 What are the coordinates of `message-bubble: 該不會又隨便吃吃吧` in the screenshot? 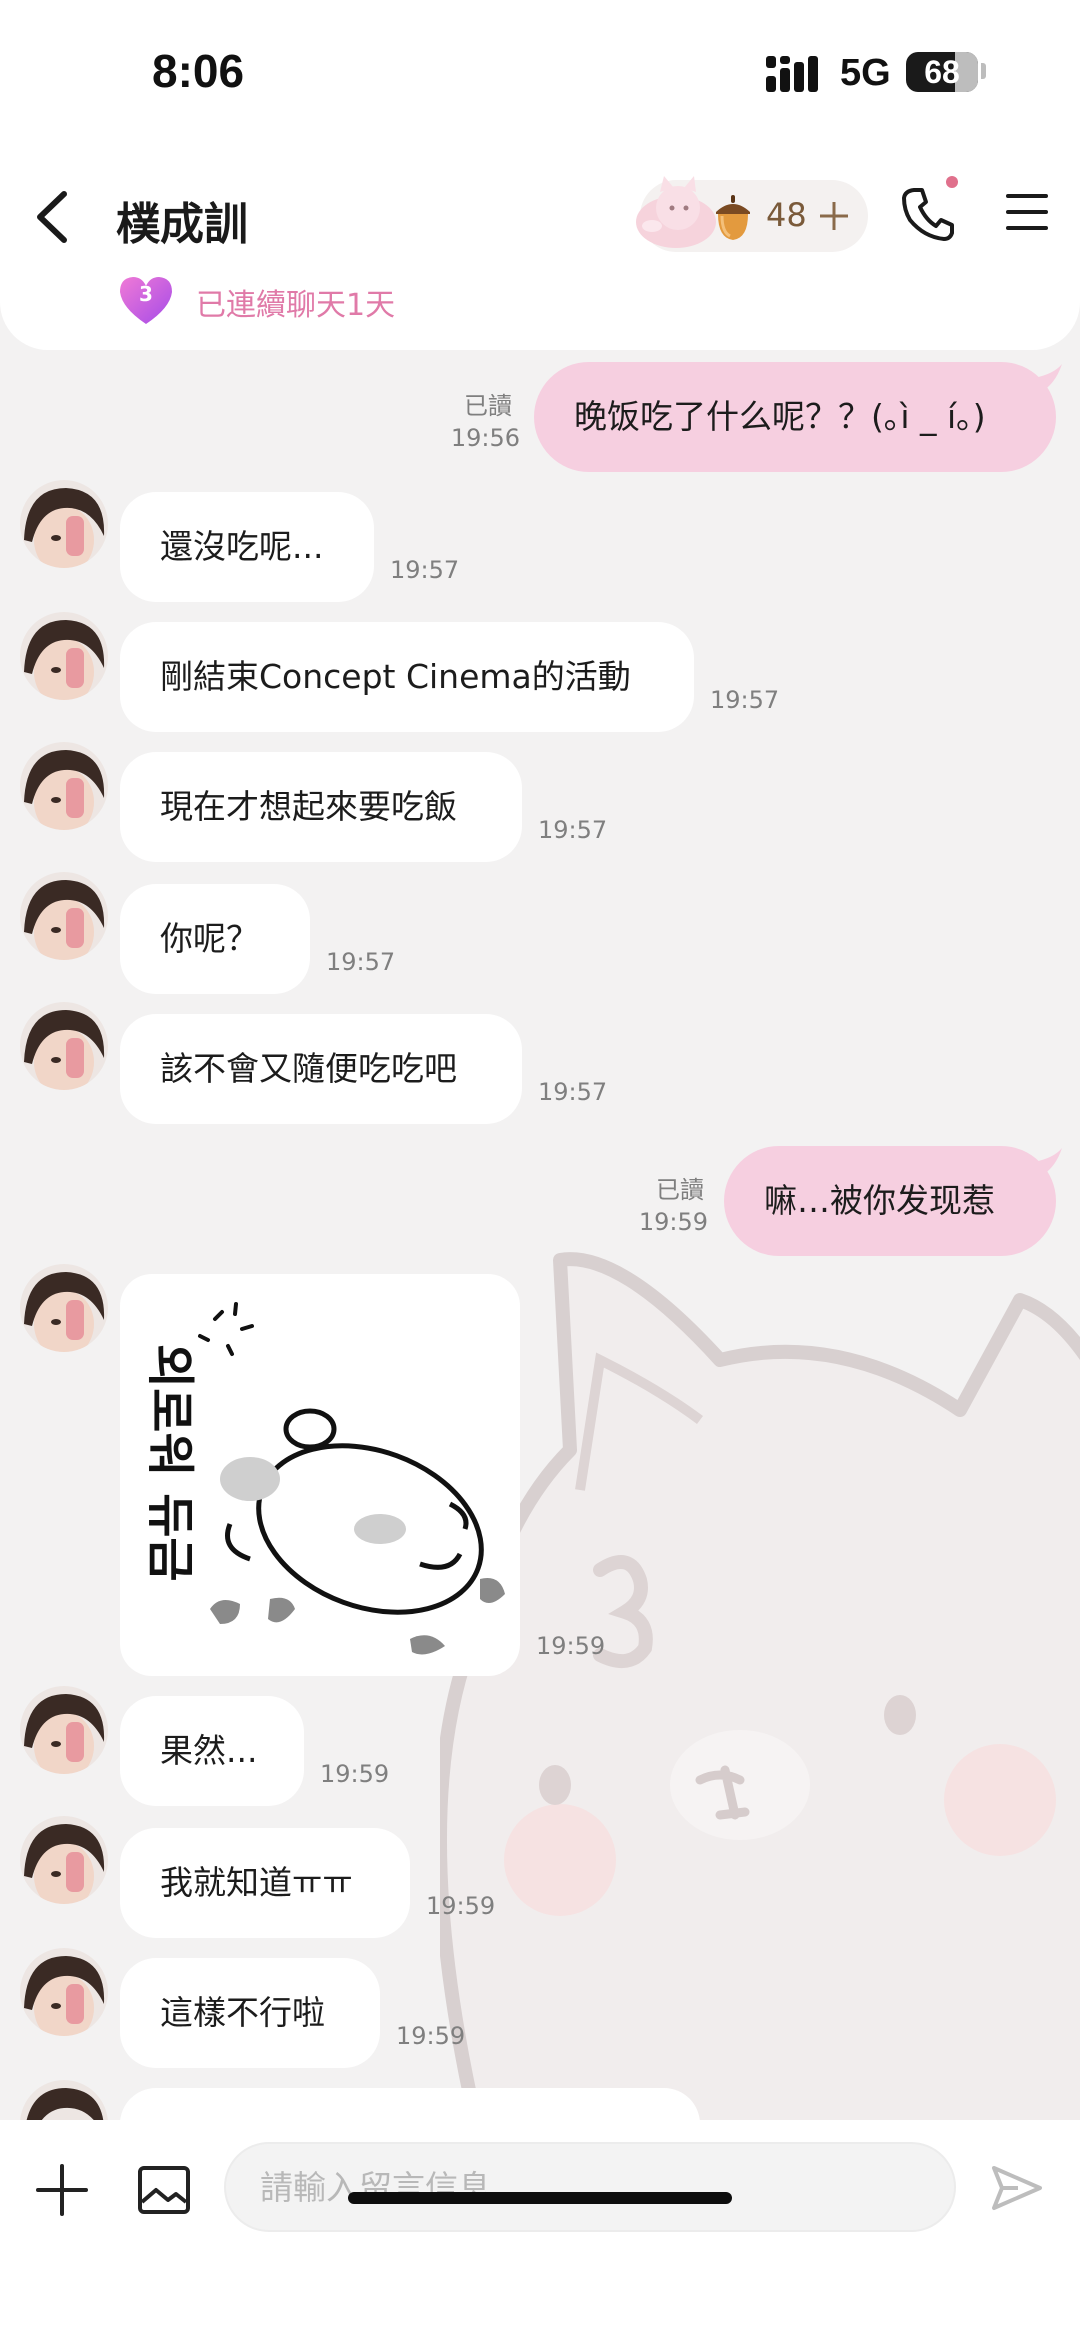 It's located at (321, 1069).